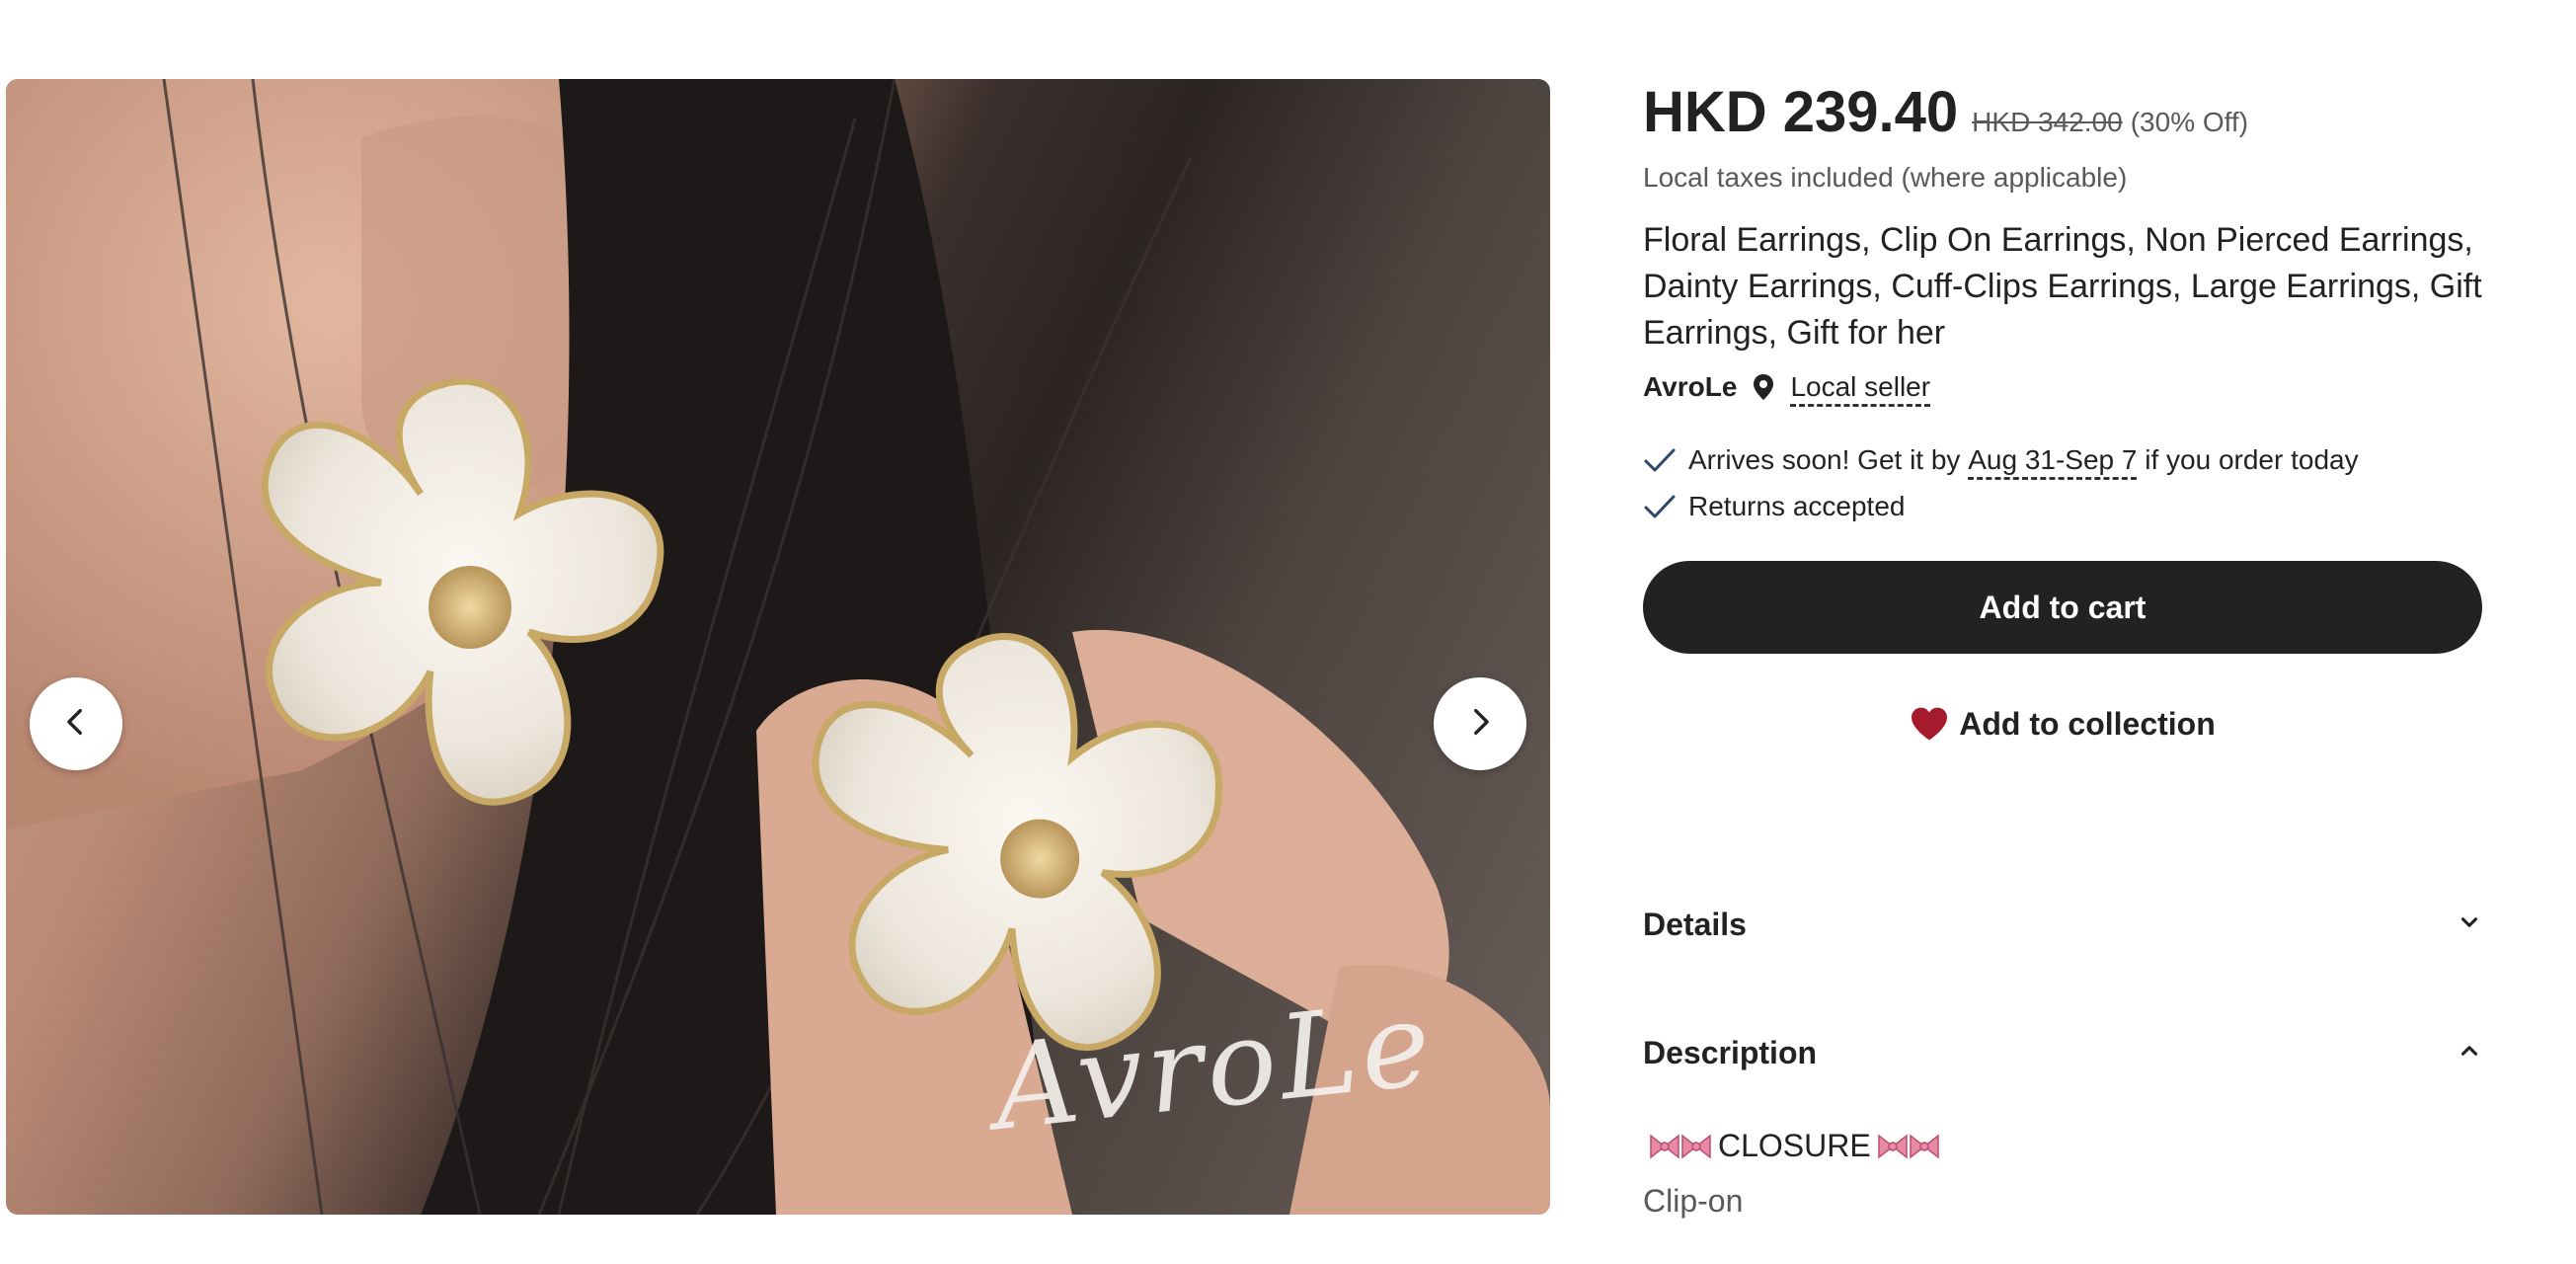 This screenshot has width=2576, height=1264. I want to click on arrival-suffix: if you order today, so click(2252, 460).